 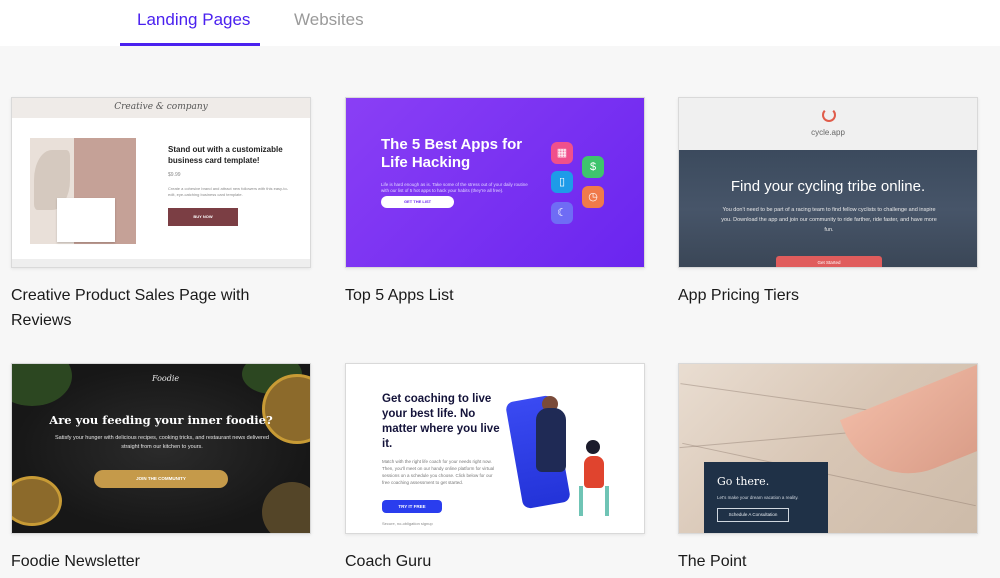 I want to click on preview-get-started-button: Get Started, so click(x=829, y=261).